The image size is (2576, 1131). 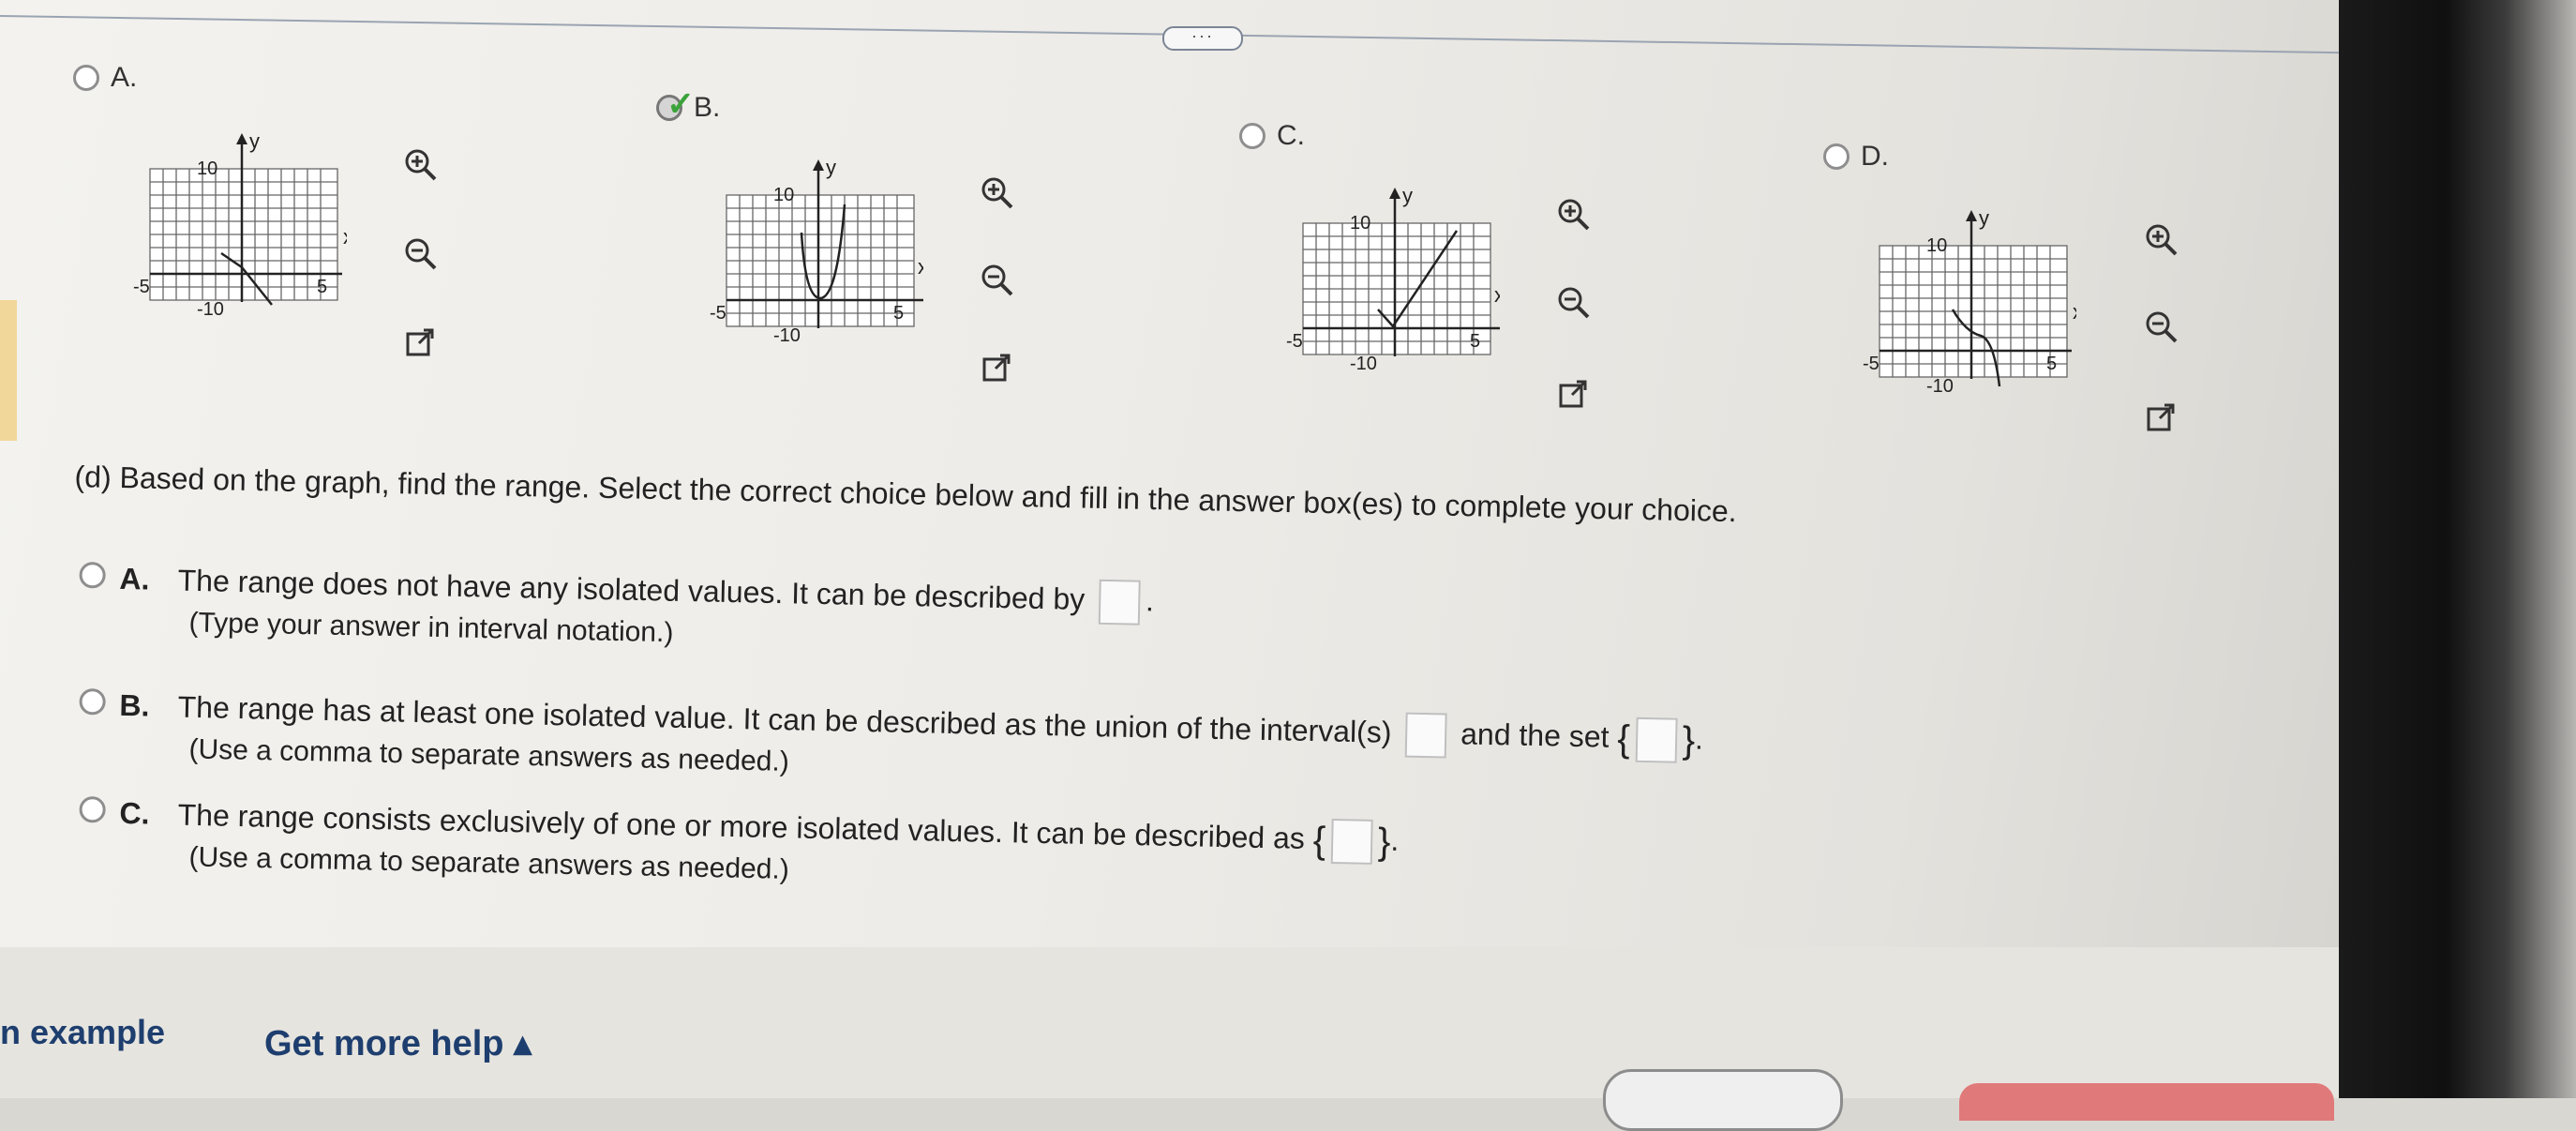 What do you see at coordinates (2147, 1102) in the screenshot?
I see `footer-red-button` at bounding box center [2147, 1102].